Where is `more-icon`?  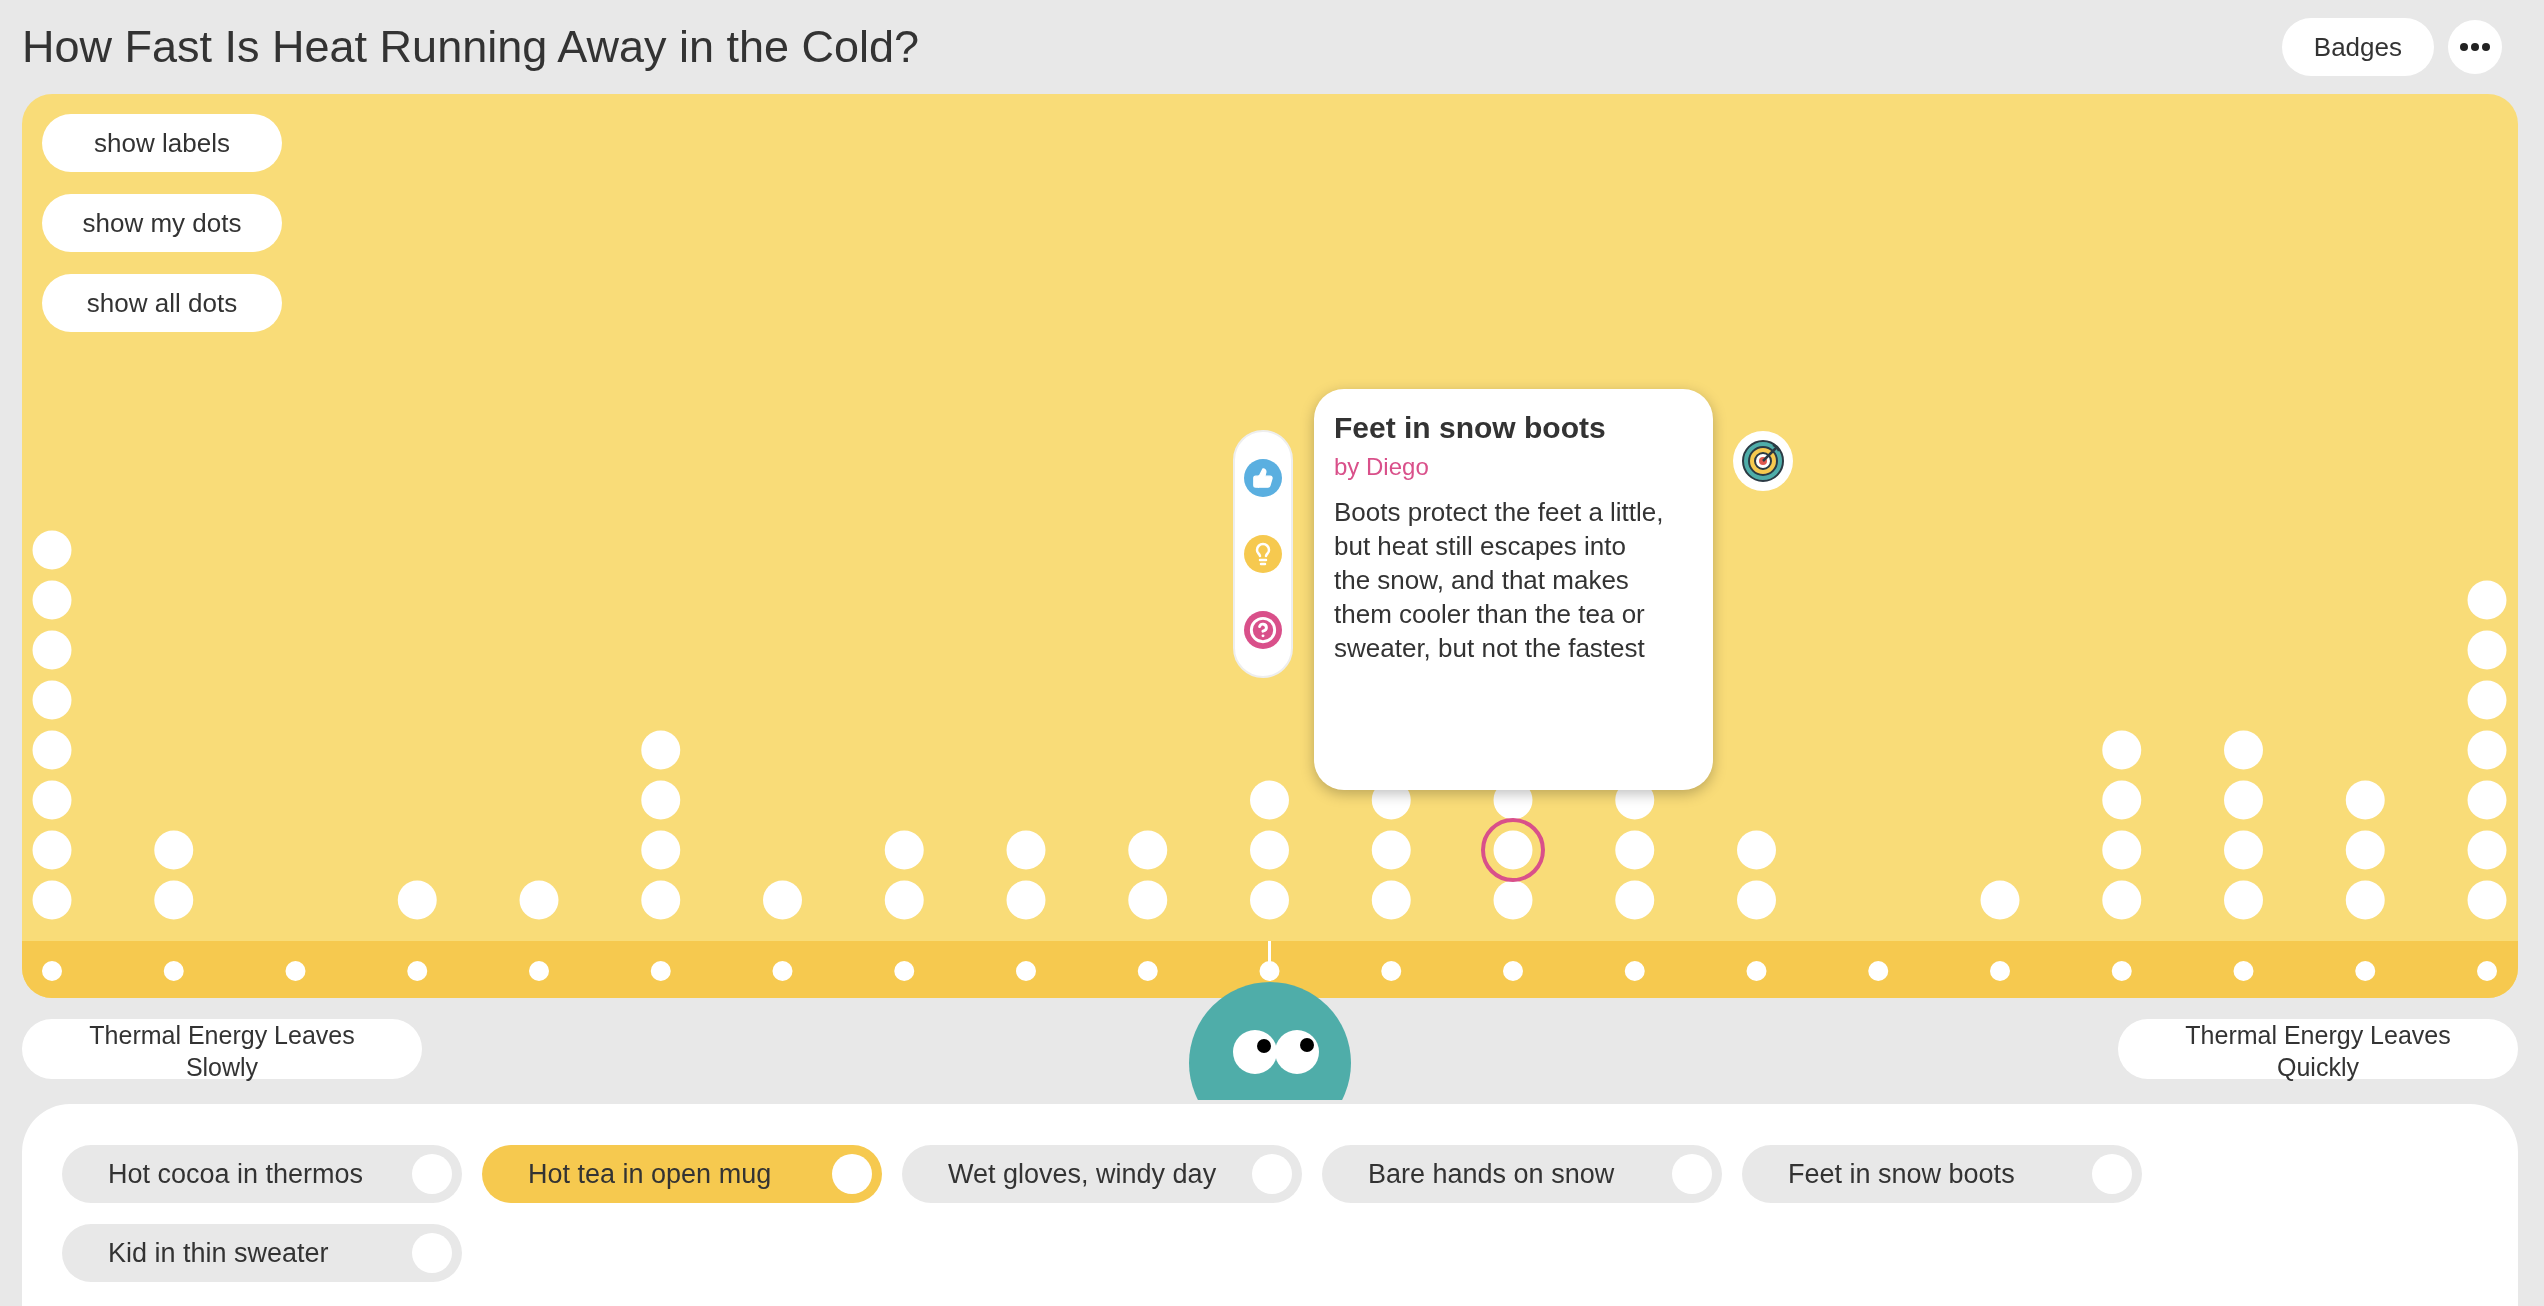
more-icon is located at coordinates (2475, 47).